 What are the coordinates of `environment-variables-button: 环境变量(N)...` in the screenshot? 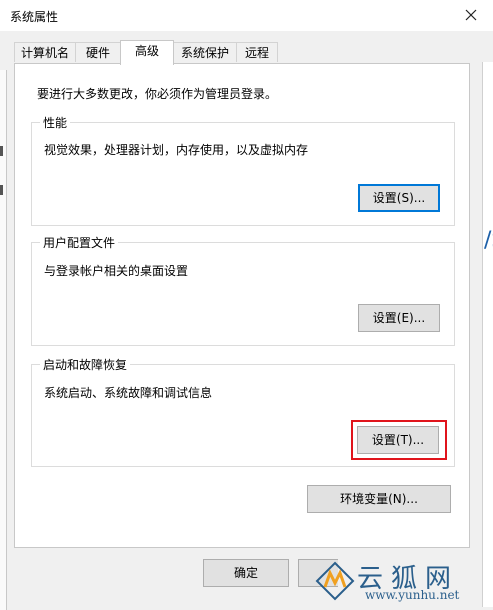 It's located at (379, 499).